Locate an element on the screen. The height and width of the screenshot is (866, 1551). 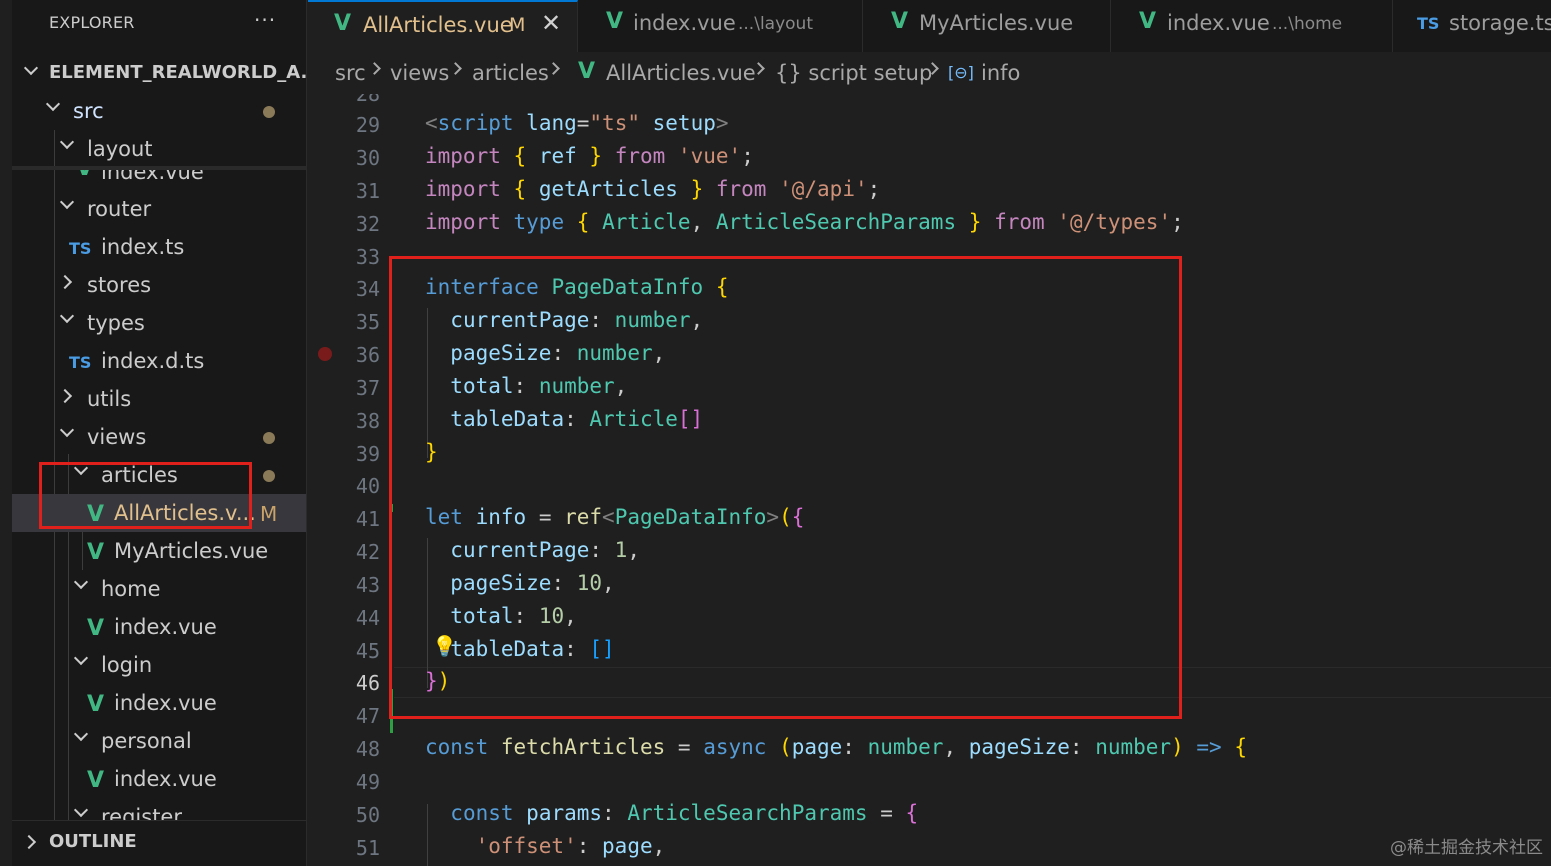
tree-folder-articles: articles is located at coordinates (159, 475).